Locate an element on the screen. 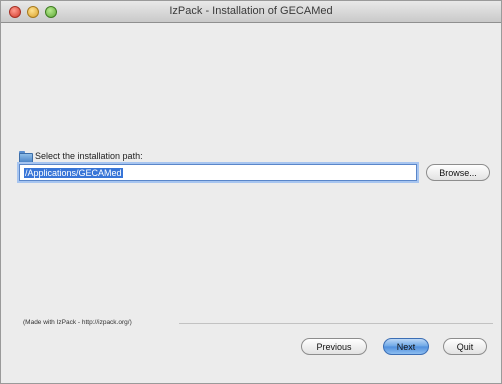 The width and height of the screenshot is (502, 384). window-title: IzPack - Installation of GECAMed is located at coordinates (251, 11).